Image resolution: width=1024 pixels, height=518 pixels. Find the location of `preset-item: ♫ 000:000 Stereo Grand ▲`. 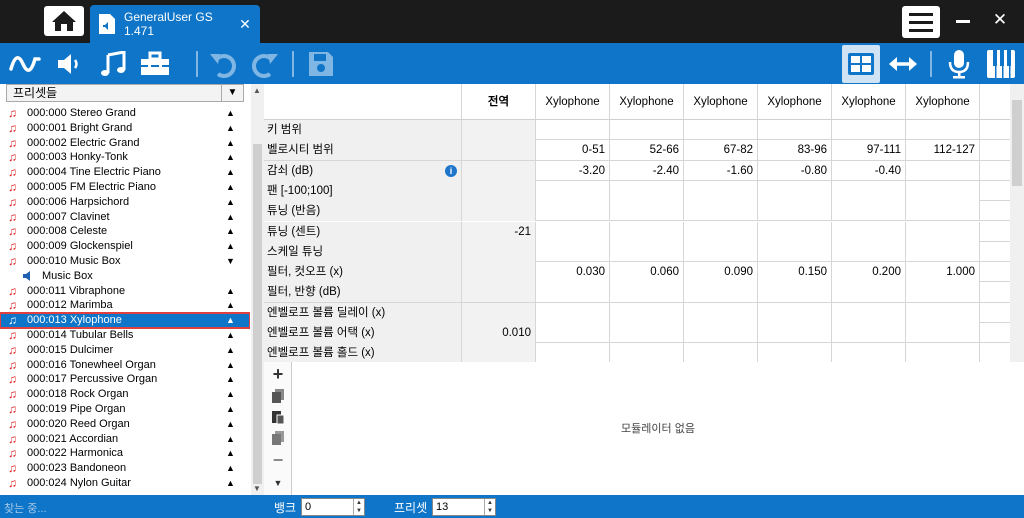

preset-item: ♫ 000:000 Stereo Grand ▲ is located at coordinates (125, 113).